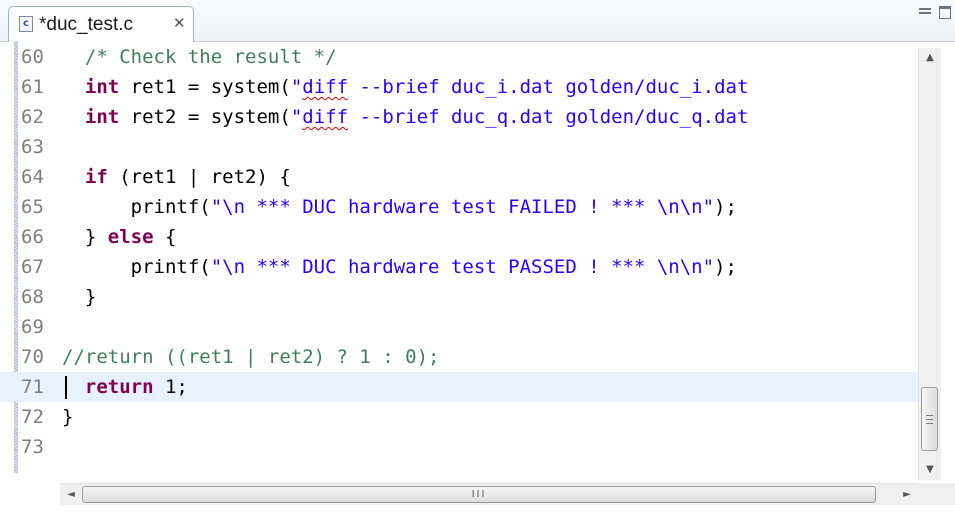 The width and height of the screenshot is (955, 521). Describe the element at coordinates (946, 12) in the screenshot. I see `maximize-icon` at that location.